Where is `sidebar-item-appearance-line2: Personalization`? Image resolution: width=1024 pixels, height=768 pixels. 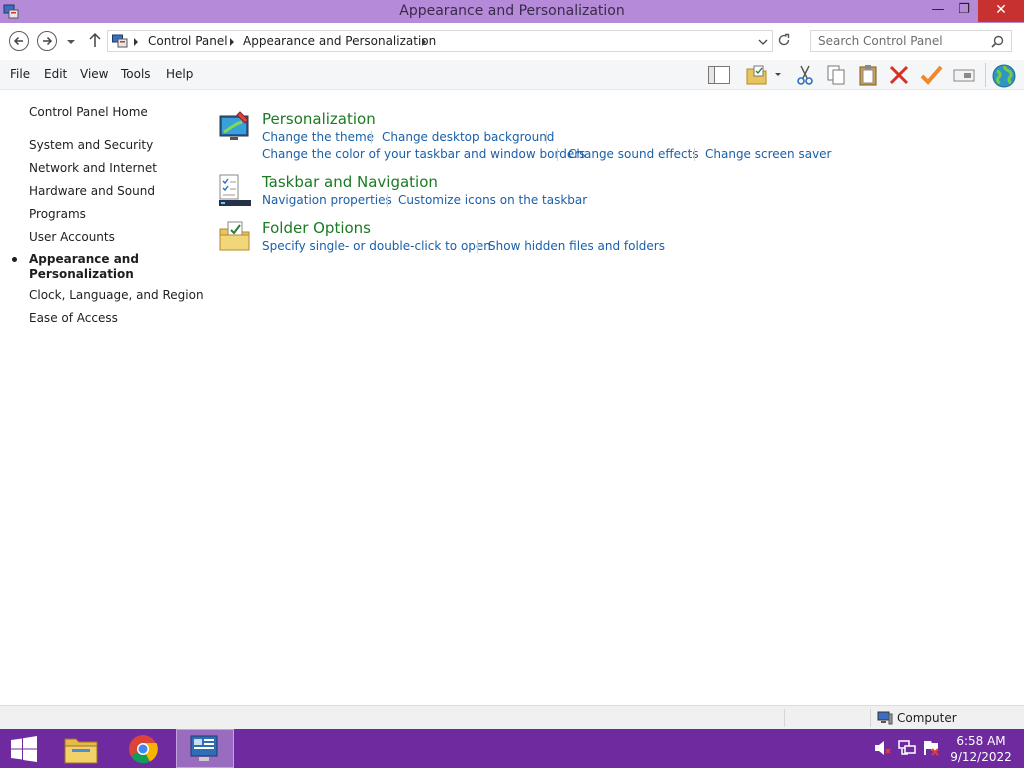
sidebar-item-appearance-line2: Personalization is located at coordinates (81, 274).